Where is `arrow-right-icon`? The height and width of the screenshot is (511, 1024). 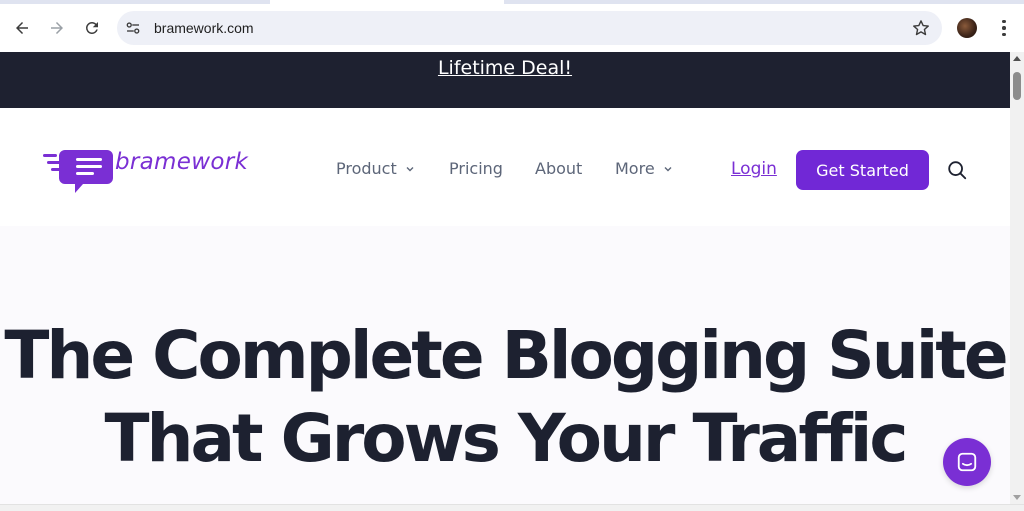
arrow-right-icon is located at coordinates (57, 28).